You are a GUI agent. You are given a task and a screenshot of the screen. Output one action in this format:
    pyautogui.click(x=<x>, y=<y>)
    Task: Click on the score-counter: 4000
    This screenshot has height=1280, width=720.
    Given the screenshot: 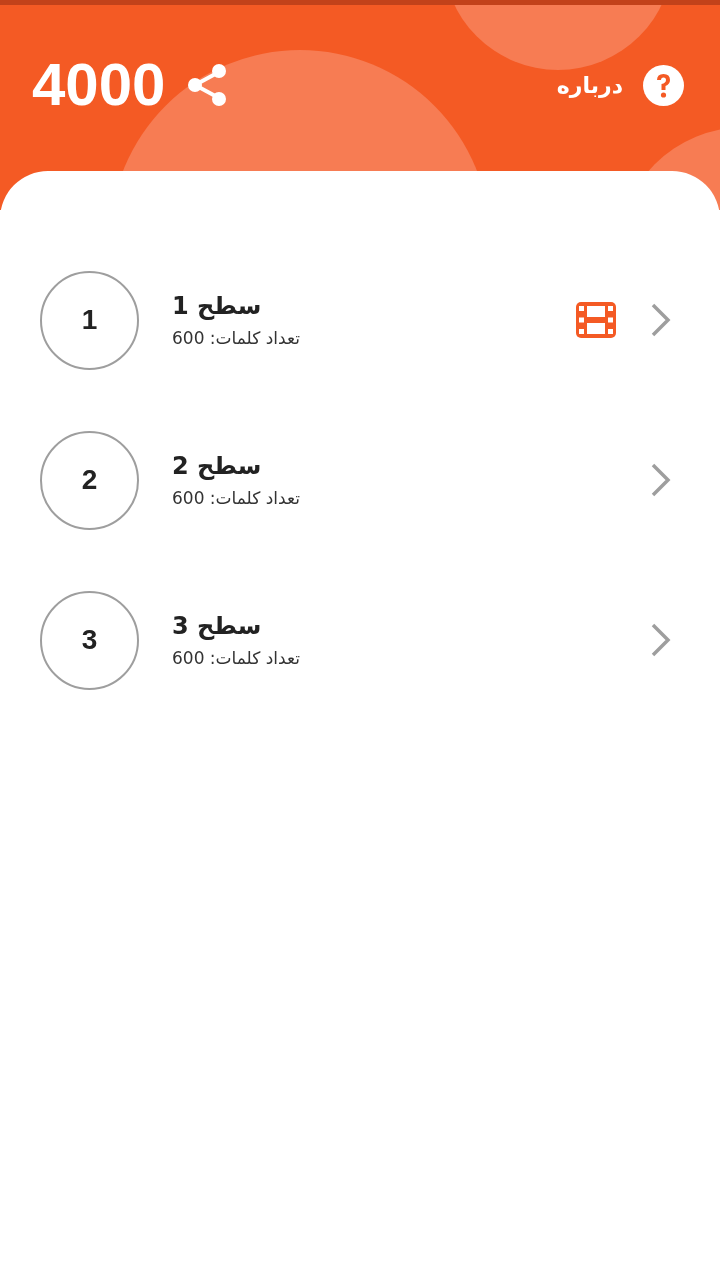 What is the action you would take?
    pyautogui.click(x=99, y=85)
    